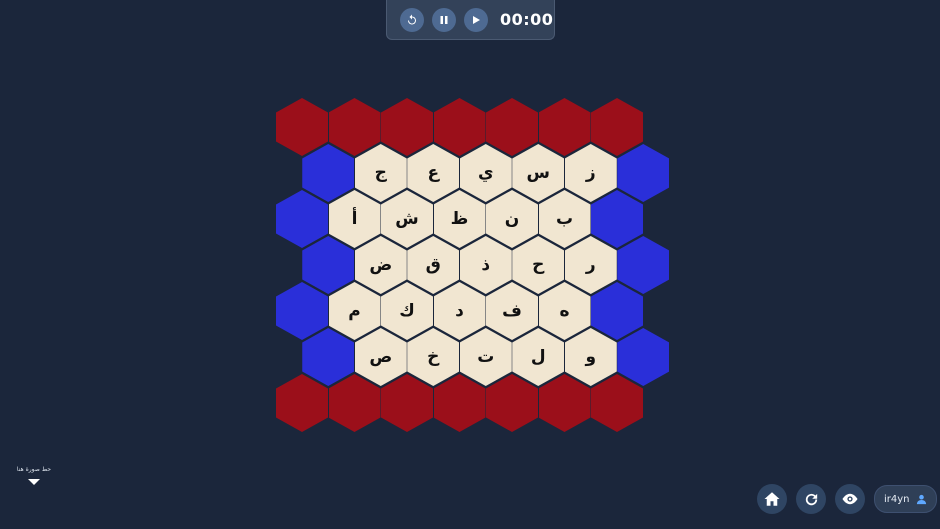 Image resolution: width=940 pixels, height=529 pixels. What do you see at coordinates (380, 265) in the screenshot?
I see `letter-cell: ض` at bounding box center [380, 265].